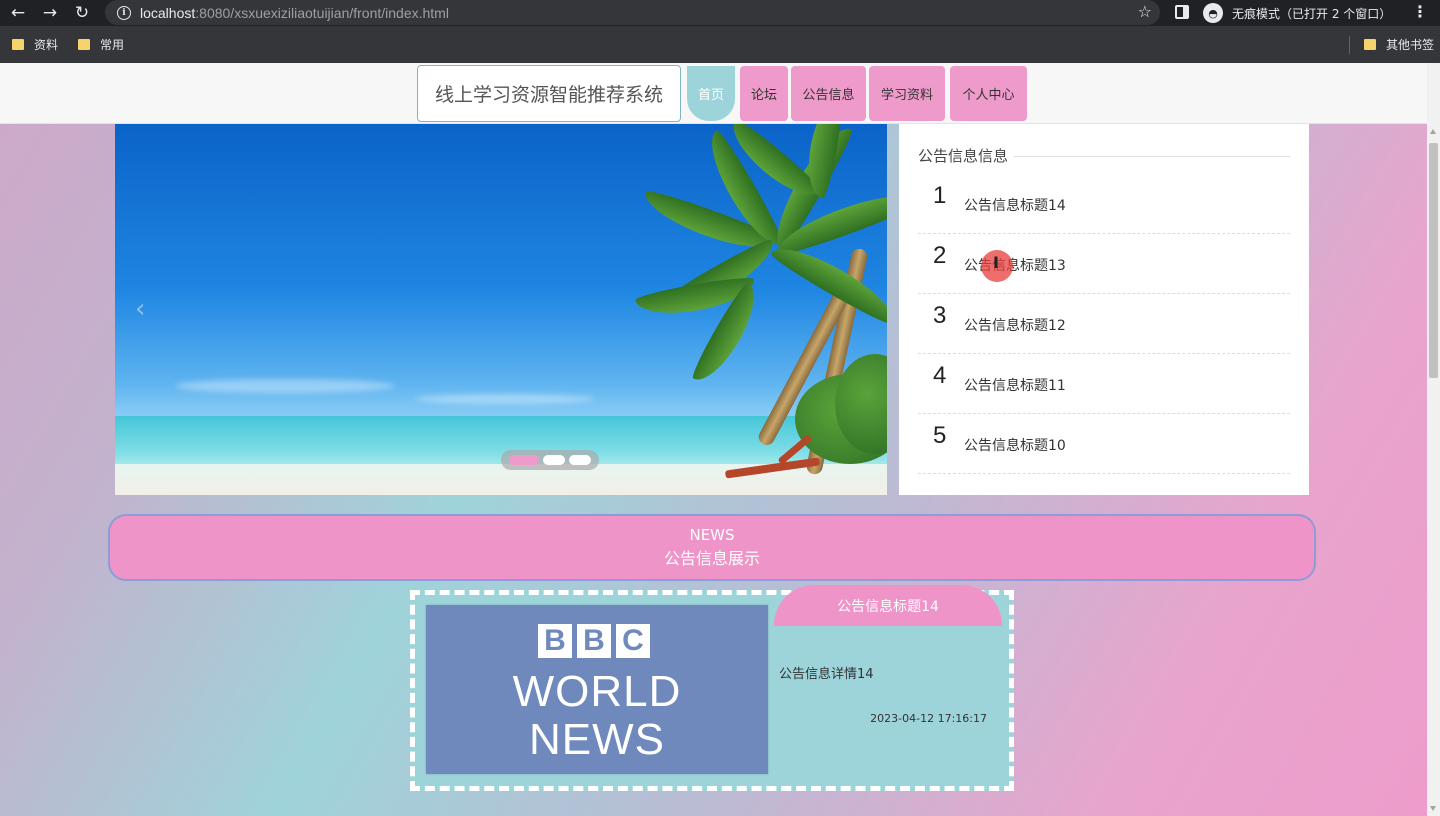  What do you see at coordinates (711, 93) in the screenshot?
I see `nav-home: 首页` at bounding box center [711, 93].